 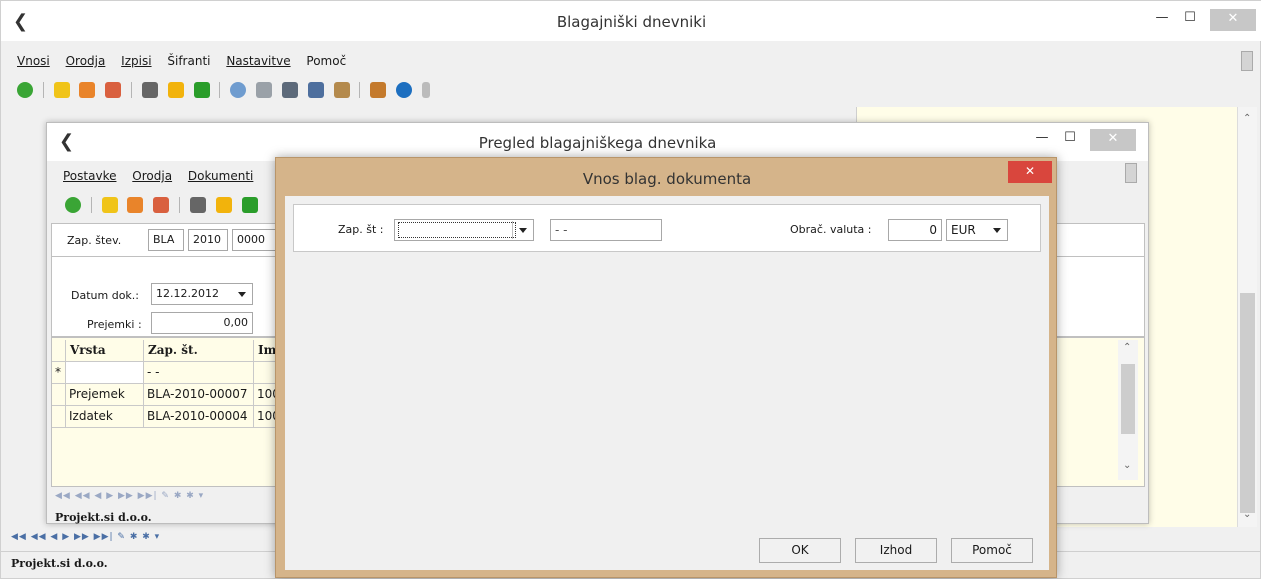 What do you see at coordinates (33, 61) in the screenshot?
I see `menu-item-vnosi: Vnosi` at bounding box center [33, 61].